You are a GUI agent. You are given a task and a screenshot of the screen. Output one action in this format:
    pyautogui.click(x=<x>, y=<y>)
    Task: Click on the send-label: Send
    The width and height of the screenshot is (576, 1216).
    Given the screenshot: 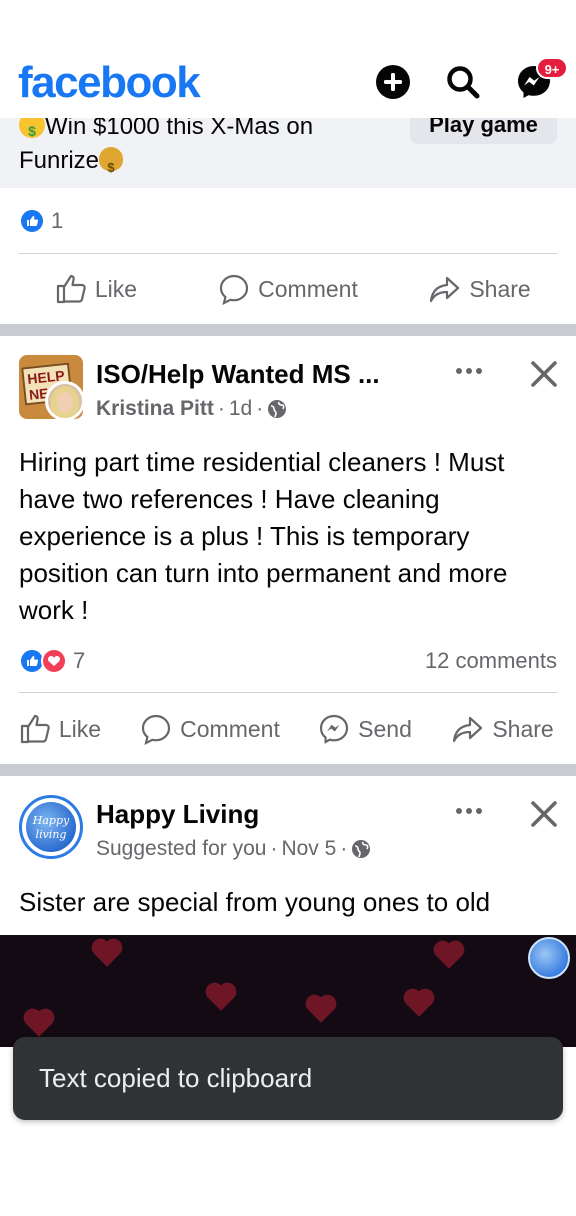 What is the action you would take?
    pyautogui.click(x=385, y=728)
    